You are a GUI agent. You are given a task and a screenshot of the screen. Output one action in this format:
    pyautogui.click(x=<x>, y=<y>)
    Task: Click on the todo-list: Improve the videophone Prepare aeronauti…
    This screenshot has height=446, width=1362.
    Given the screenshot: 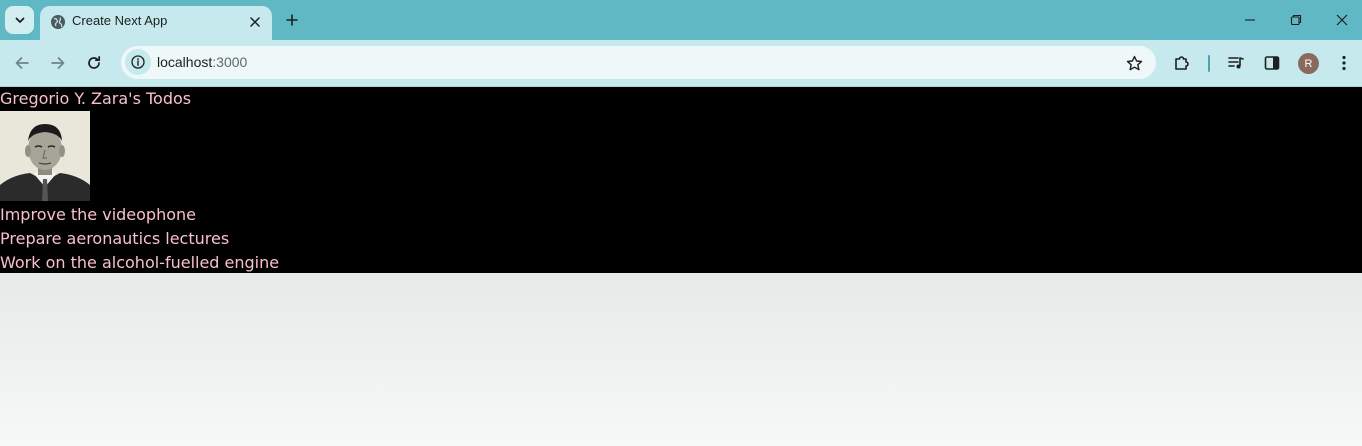 What is the action you would take?
    pyautogui.click(x=139, y=239)
    